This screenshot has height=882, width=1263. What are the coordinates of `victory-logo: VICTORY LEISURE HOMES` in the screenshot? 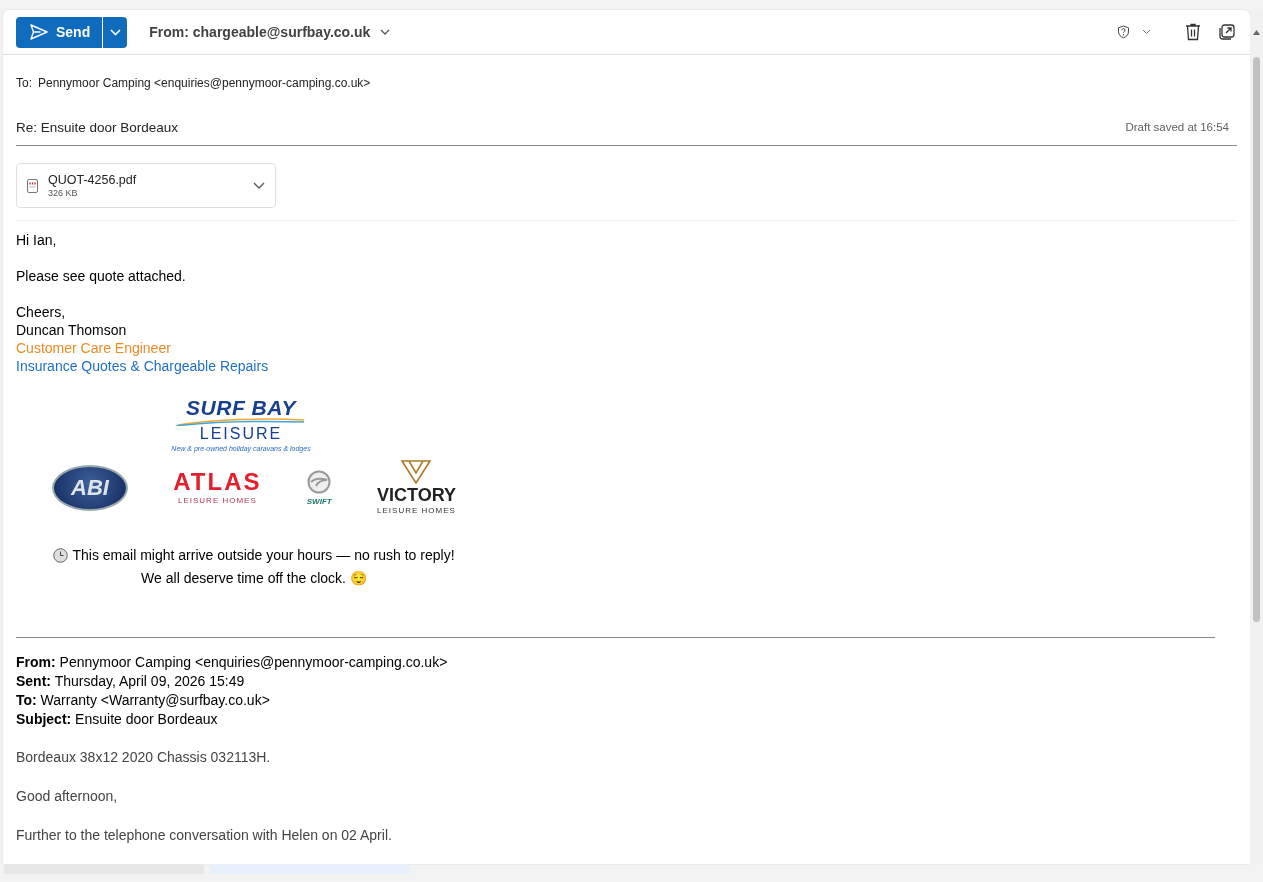 It's located at (416, 487).